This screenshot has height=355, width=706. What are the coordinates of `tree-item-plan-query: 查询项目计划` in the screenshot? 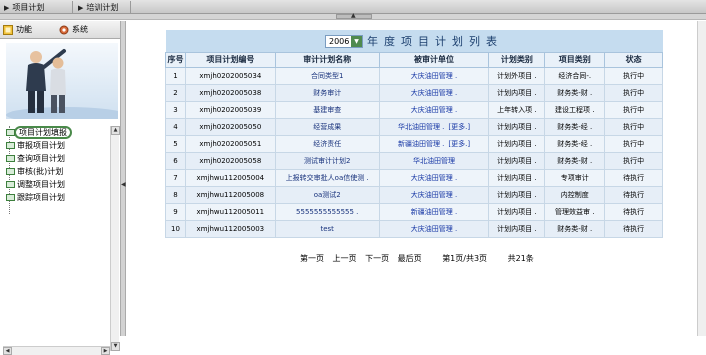 It's located at (56, 158).